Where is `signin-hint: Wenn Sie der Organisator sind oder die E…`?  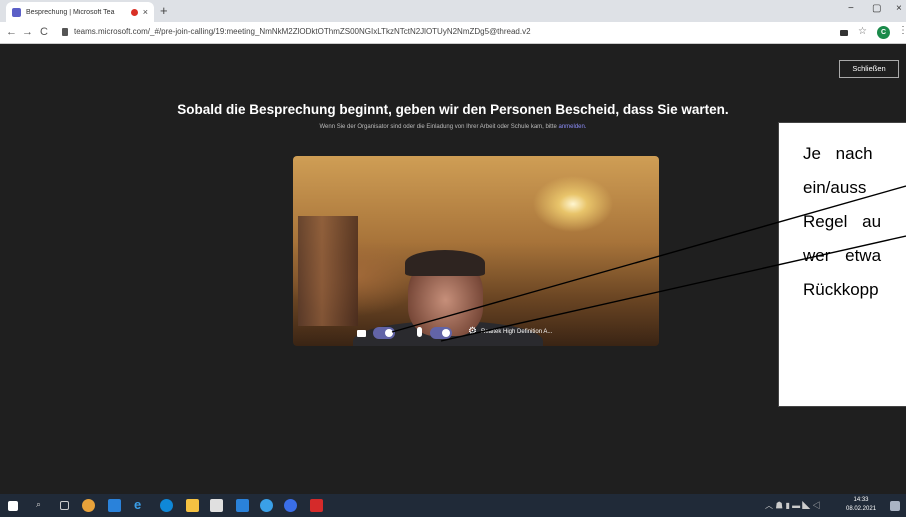
signin-hint: Wenn Sie der Organisator sind oder die E… is located at coordinates (453, 127).